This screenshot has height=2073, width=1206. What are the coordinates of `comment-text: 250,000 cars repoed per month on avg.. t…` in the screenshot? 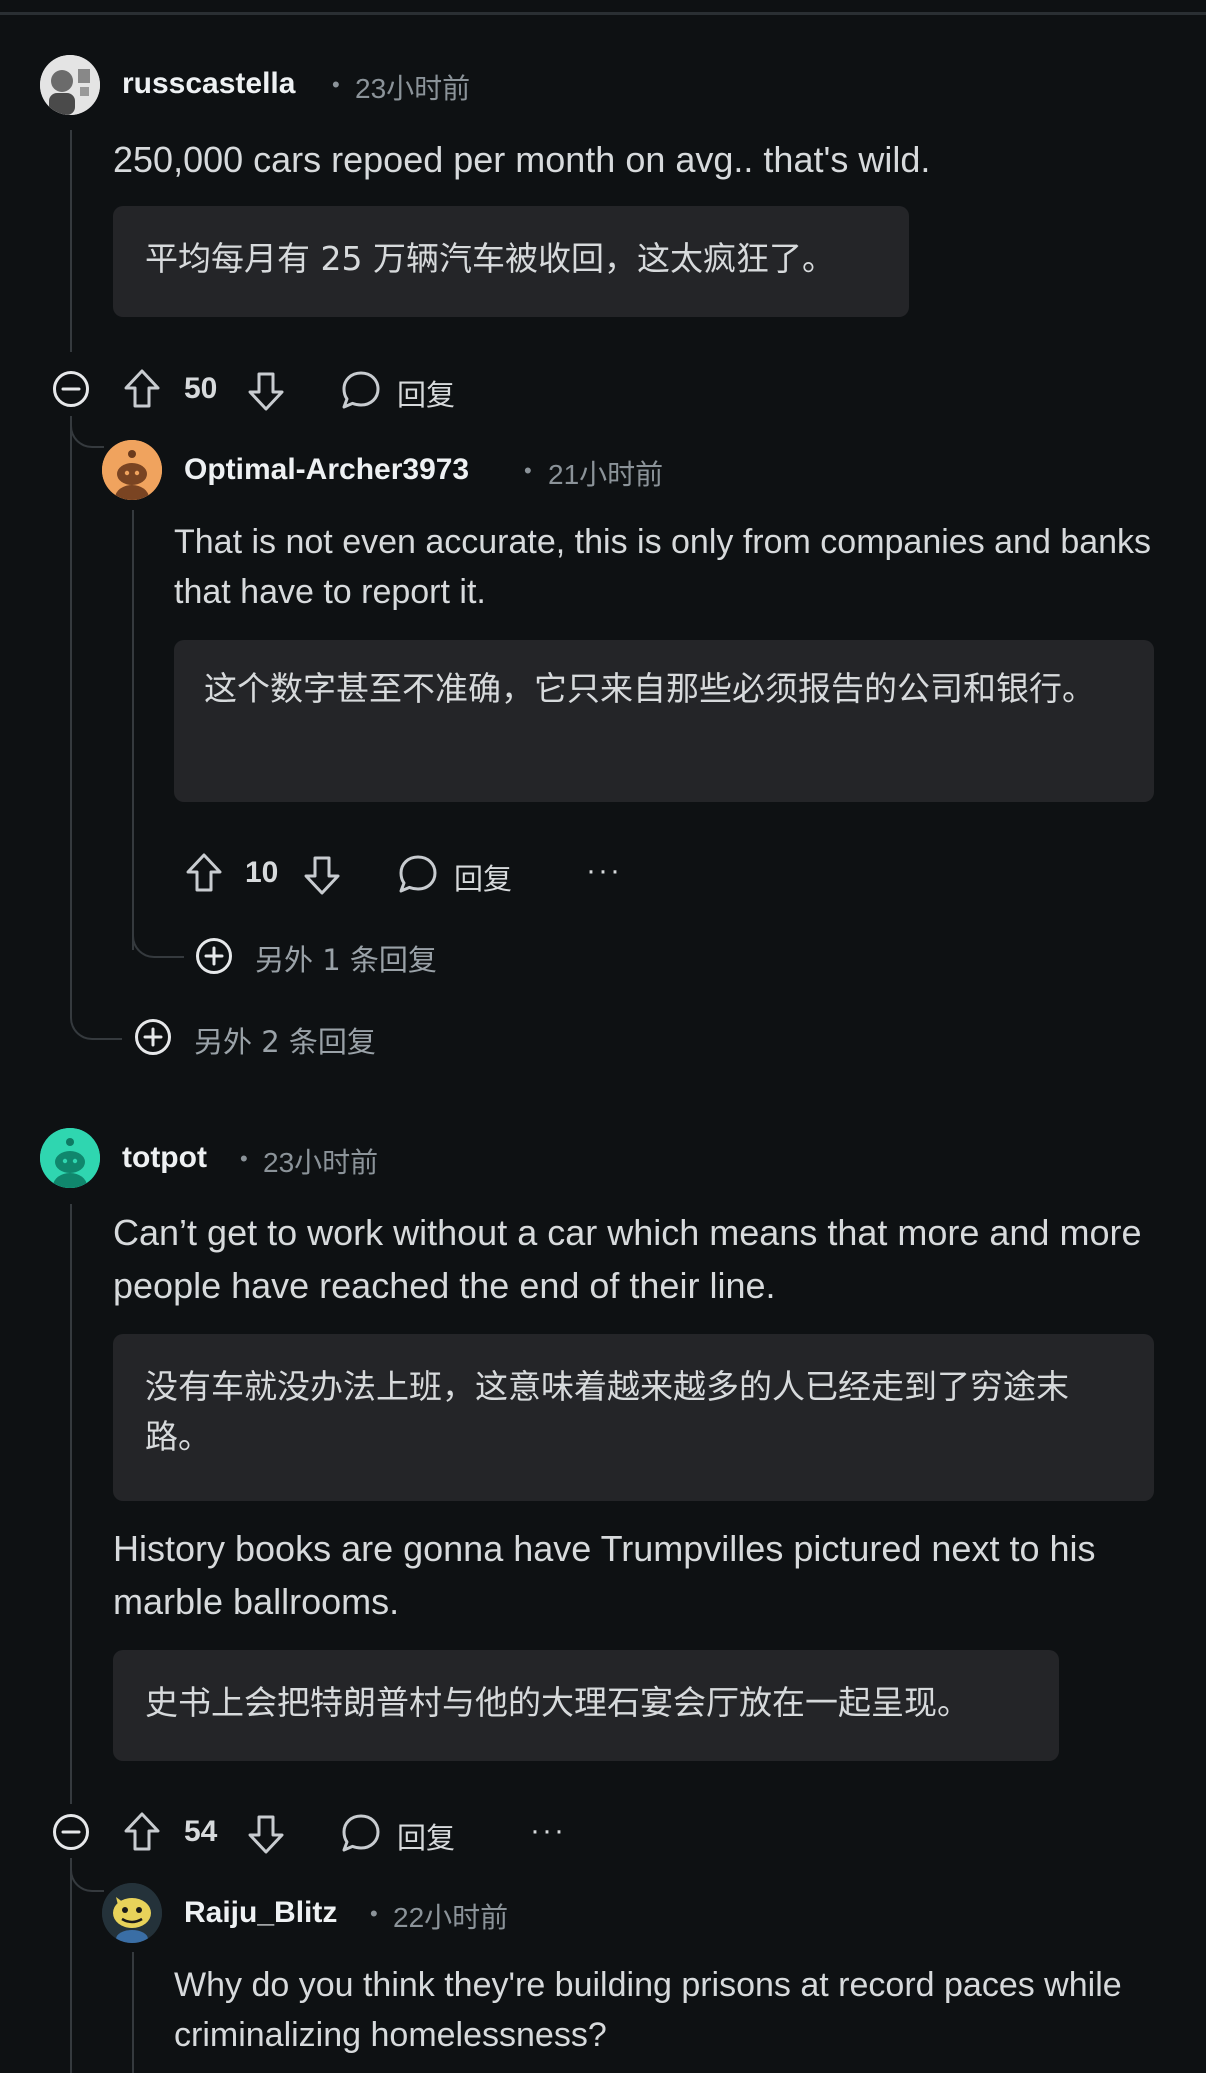 It's located at (522, 159).